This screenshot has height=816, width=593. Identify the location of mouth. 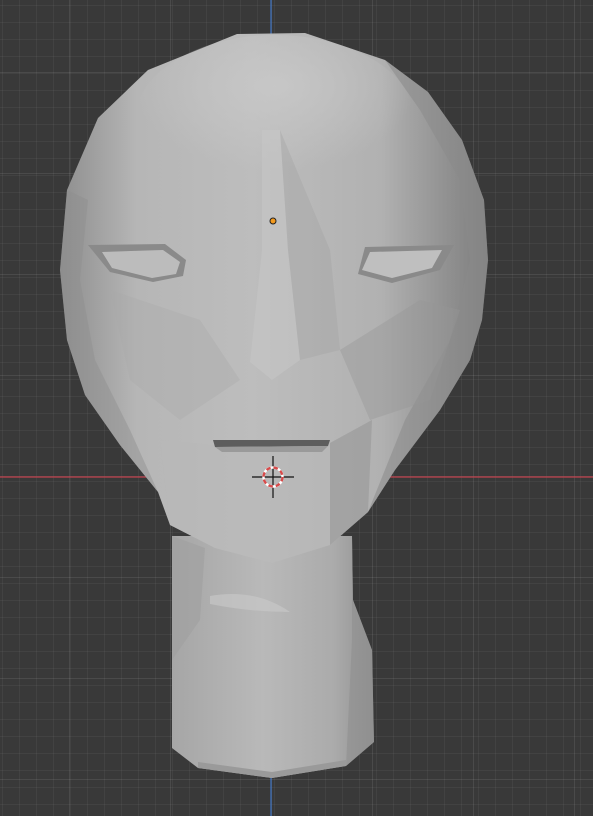
(271, 446).